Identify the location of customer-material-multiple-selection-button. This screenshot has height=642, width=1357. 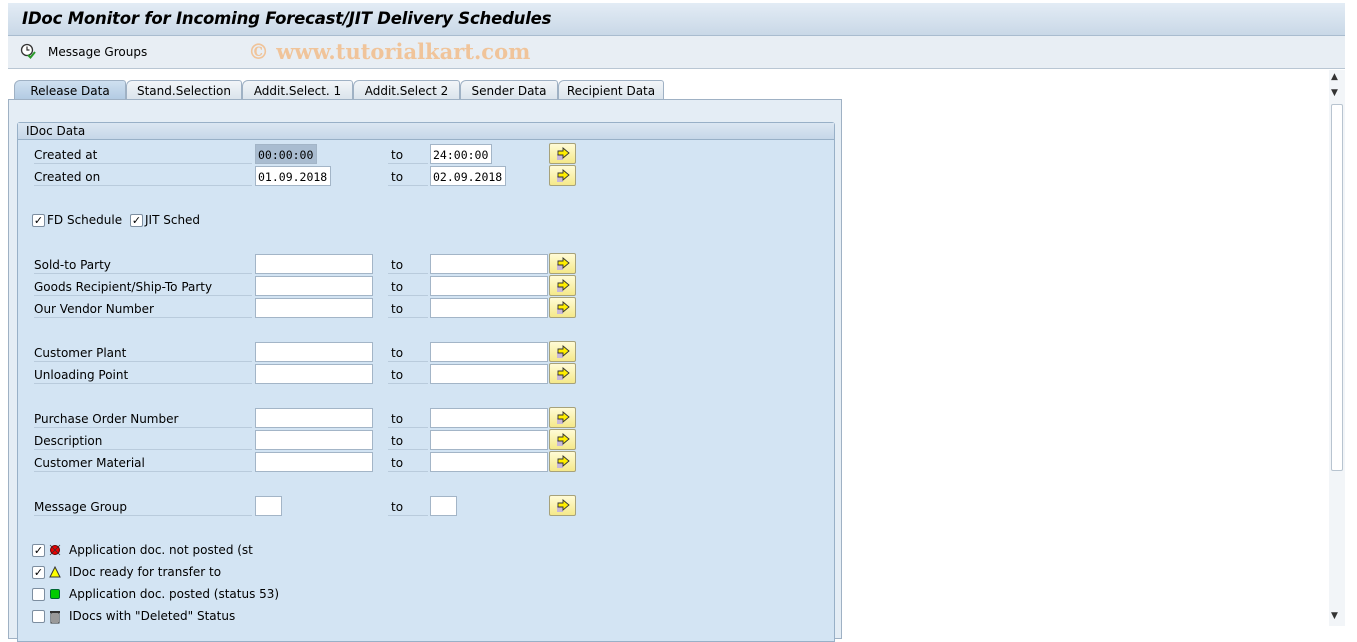
(562, 461).